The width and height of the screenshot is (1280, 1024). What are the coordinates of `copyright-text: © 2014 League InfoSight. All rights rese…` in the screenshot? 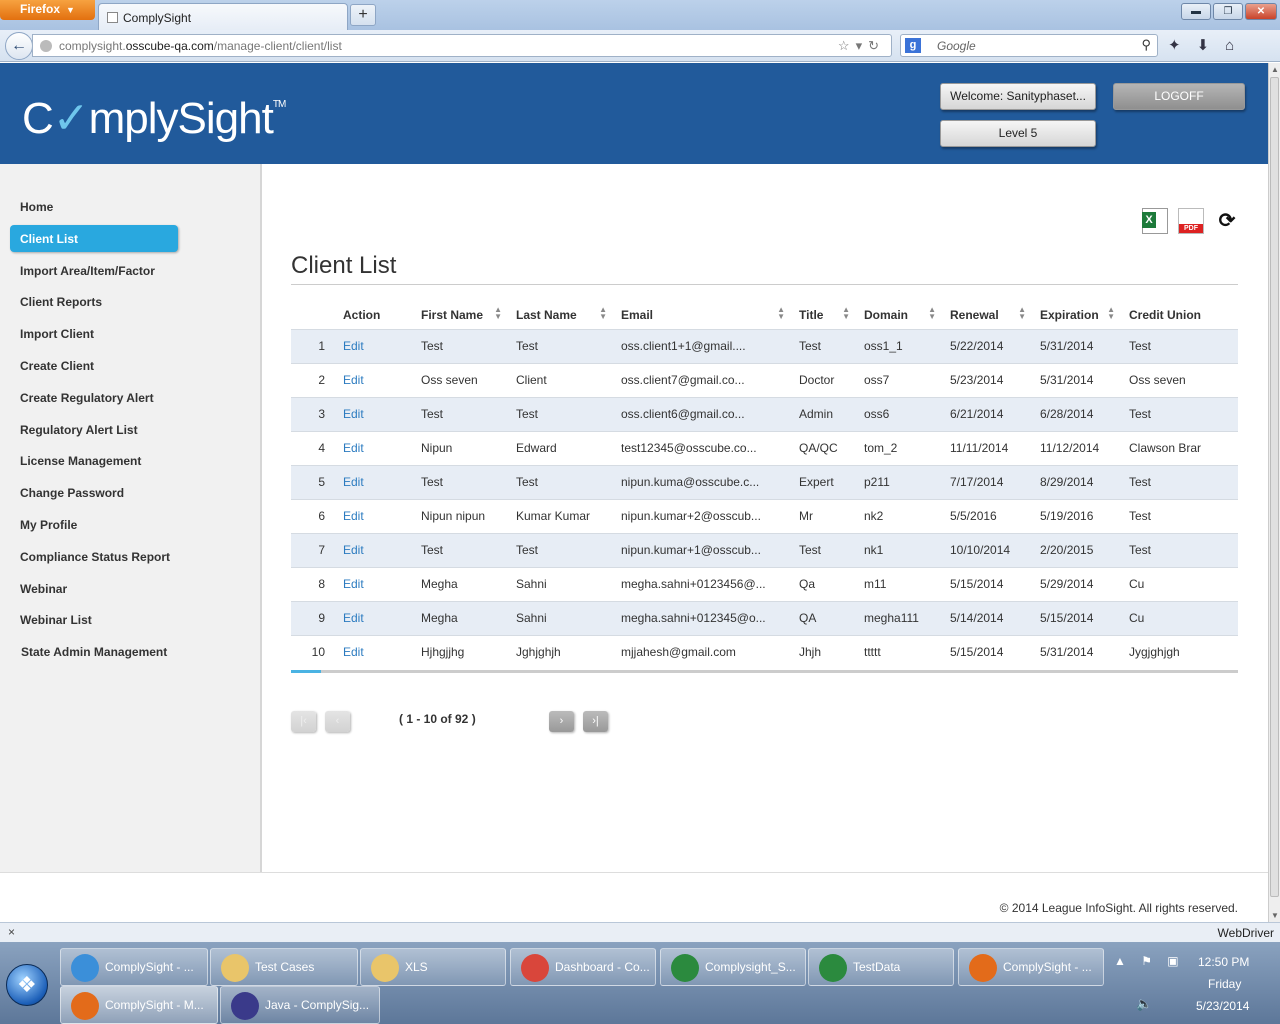 It's located at (1118, 908).